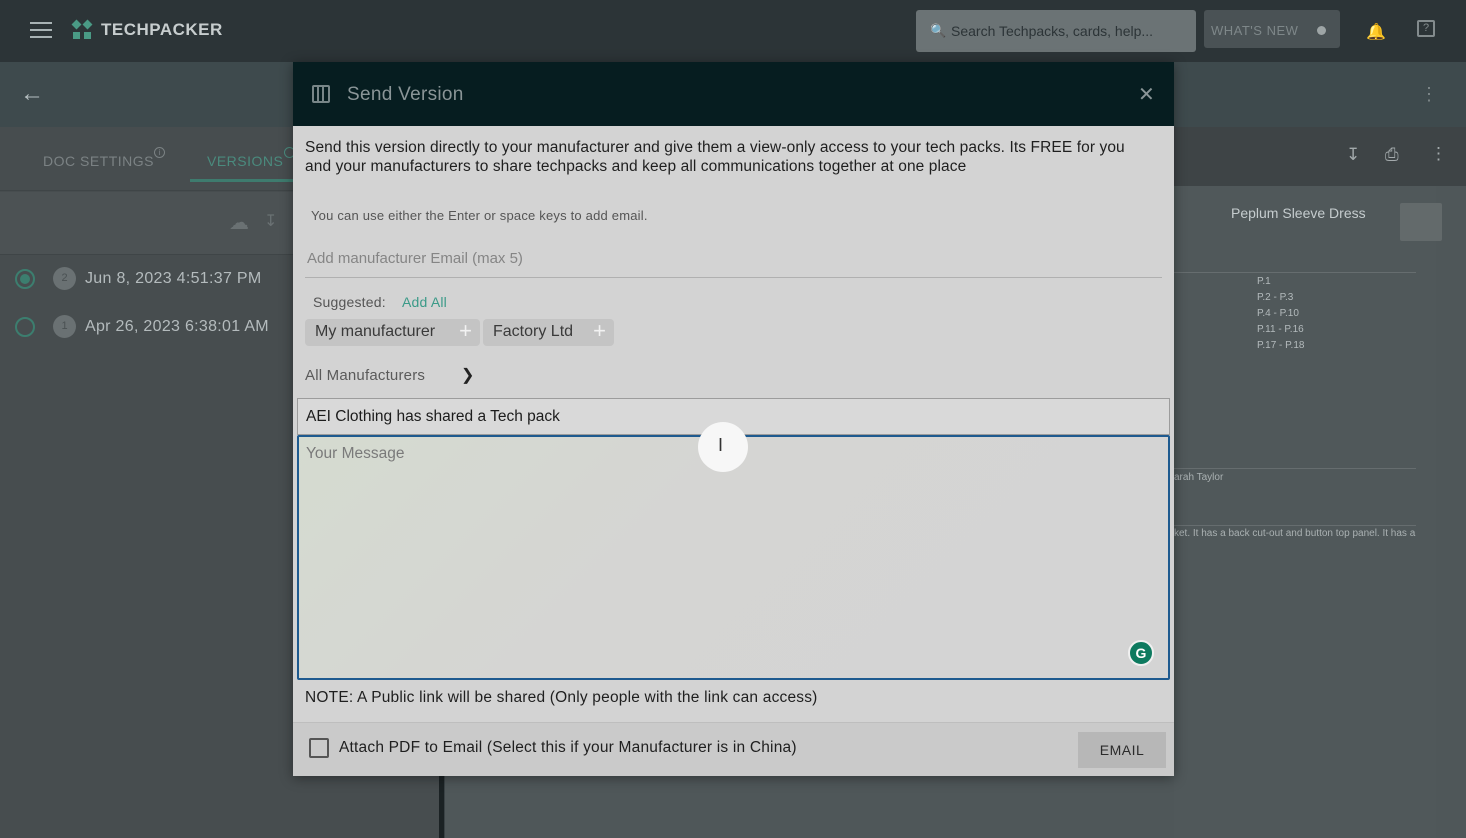 This screenshot has height=838, width=1466. I want to click on dress-thumbnail, so click(1421, 222).